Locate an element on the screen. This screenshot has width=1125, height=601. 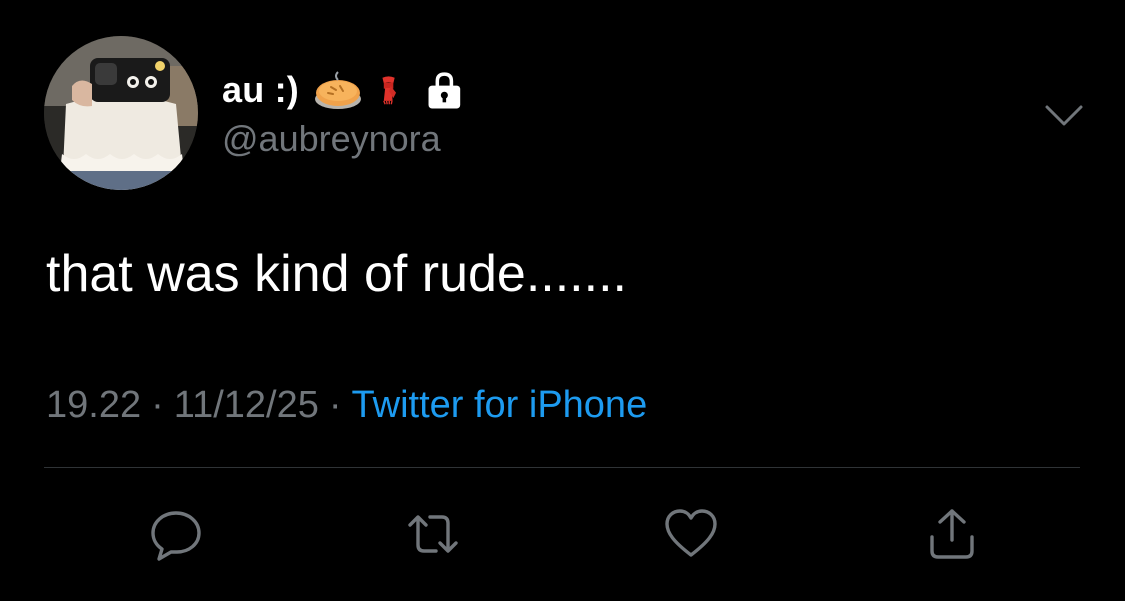
retweet-icon is located at coordinates (433, 534).